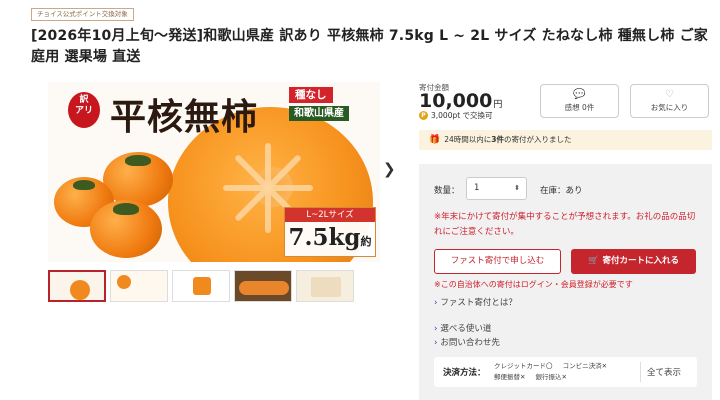 The height and width of the screenshot is (400, 720). I want to click on stock-status: 在庫：あり, so click(561, 191).